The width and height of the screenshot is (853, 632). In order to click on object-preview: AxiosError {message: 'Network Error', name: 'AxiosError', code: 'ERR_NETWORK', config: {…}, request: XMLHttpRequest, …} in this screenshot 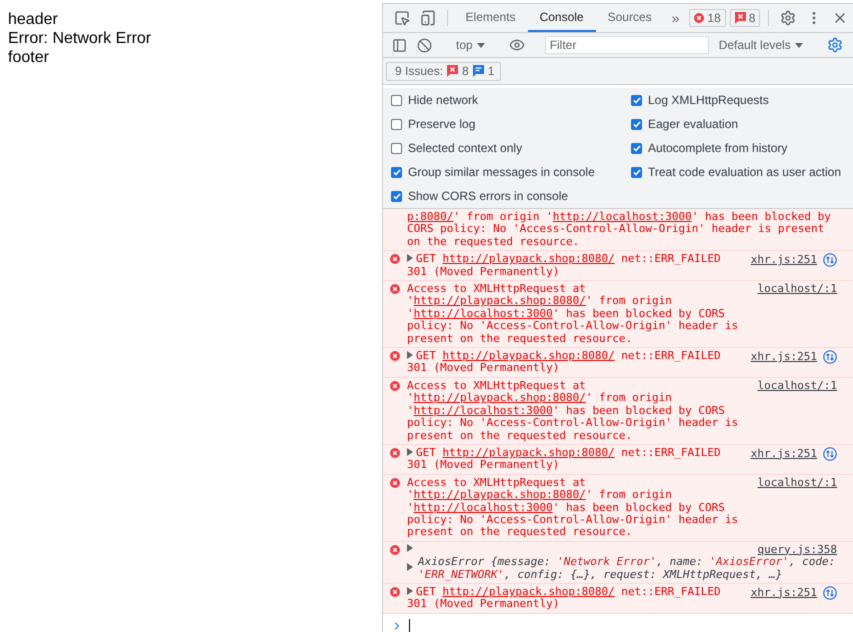, I will do `click(627, 568)`.